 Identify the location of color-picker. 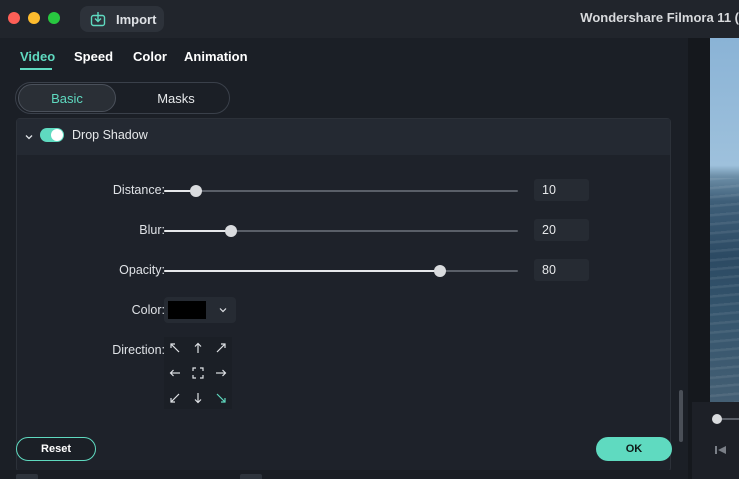
(200, 310).